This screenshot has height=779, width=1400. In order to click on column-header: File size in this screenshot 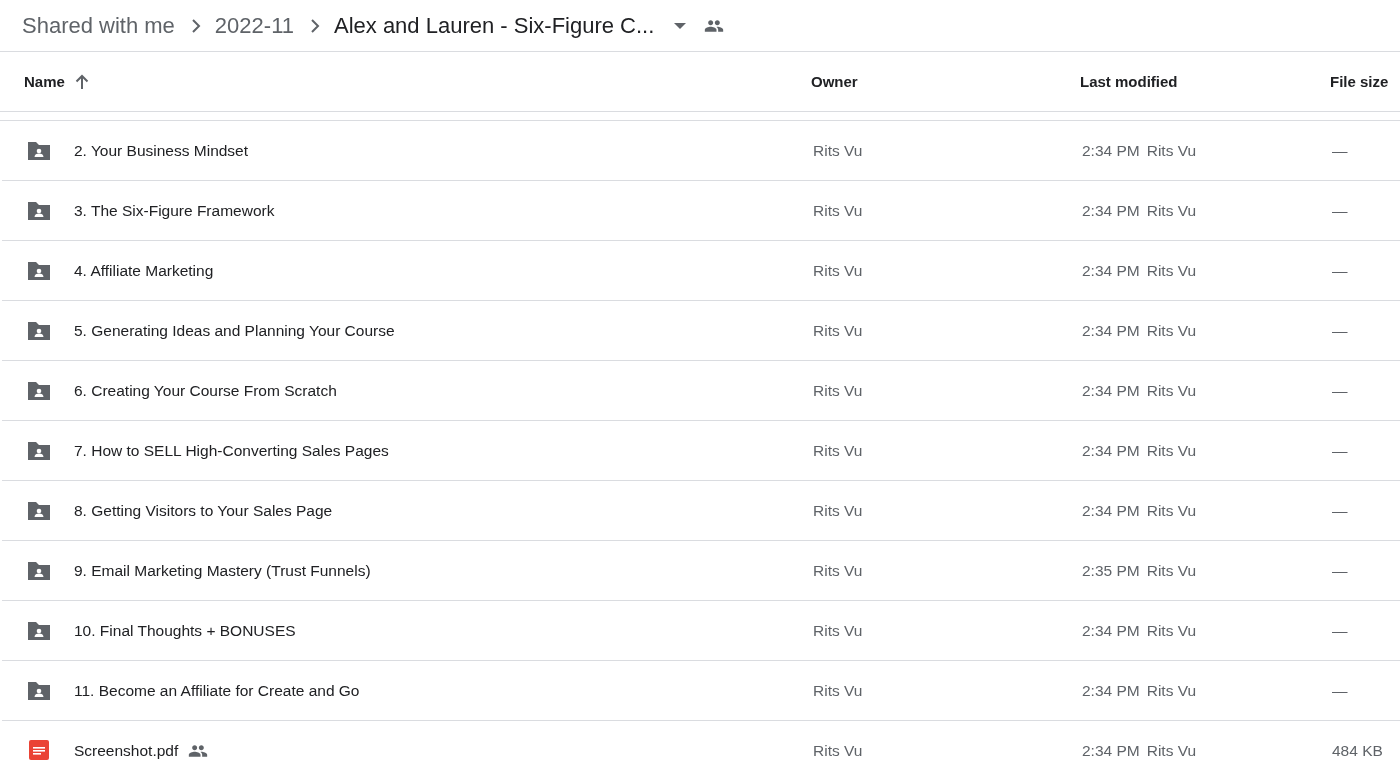, I will do `click(1359, 81)`.